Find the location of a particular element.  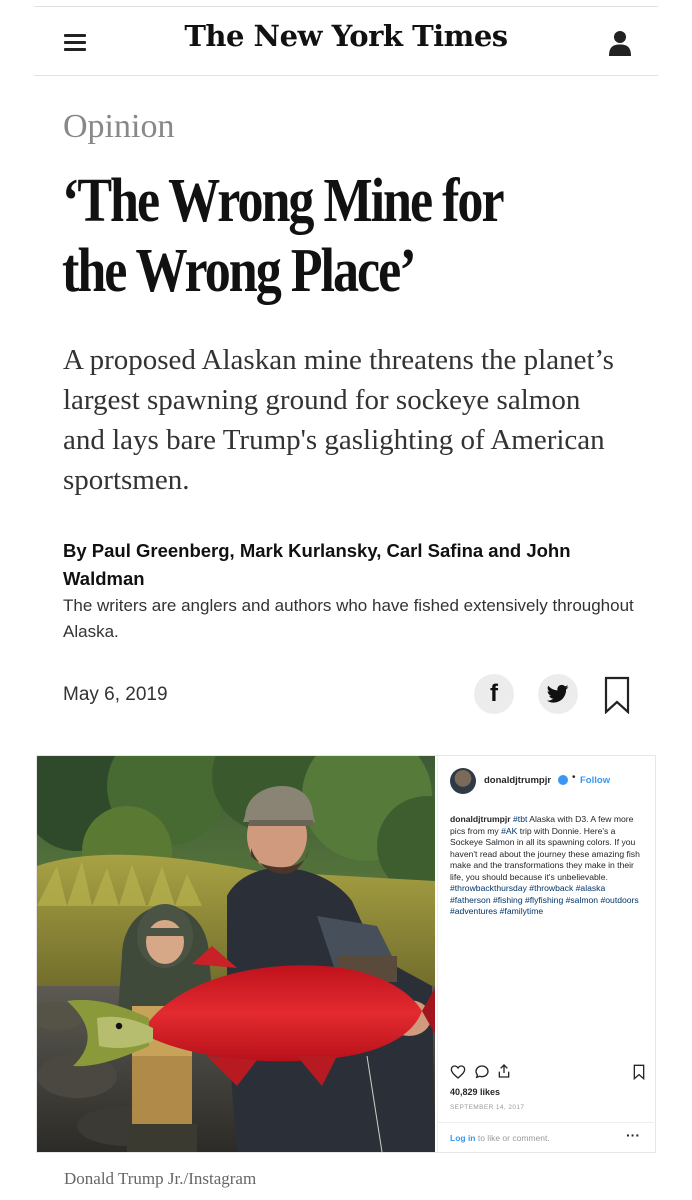

more-options-icon: ··· is located at coordinates (633, 1135).